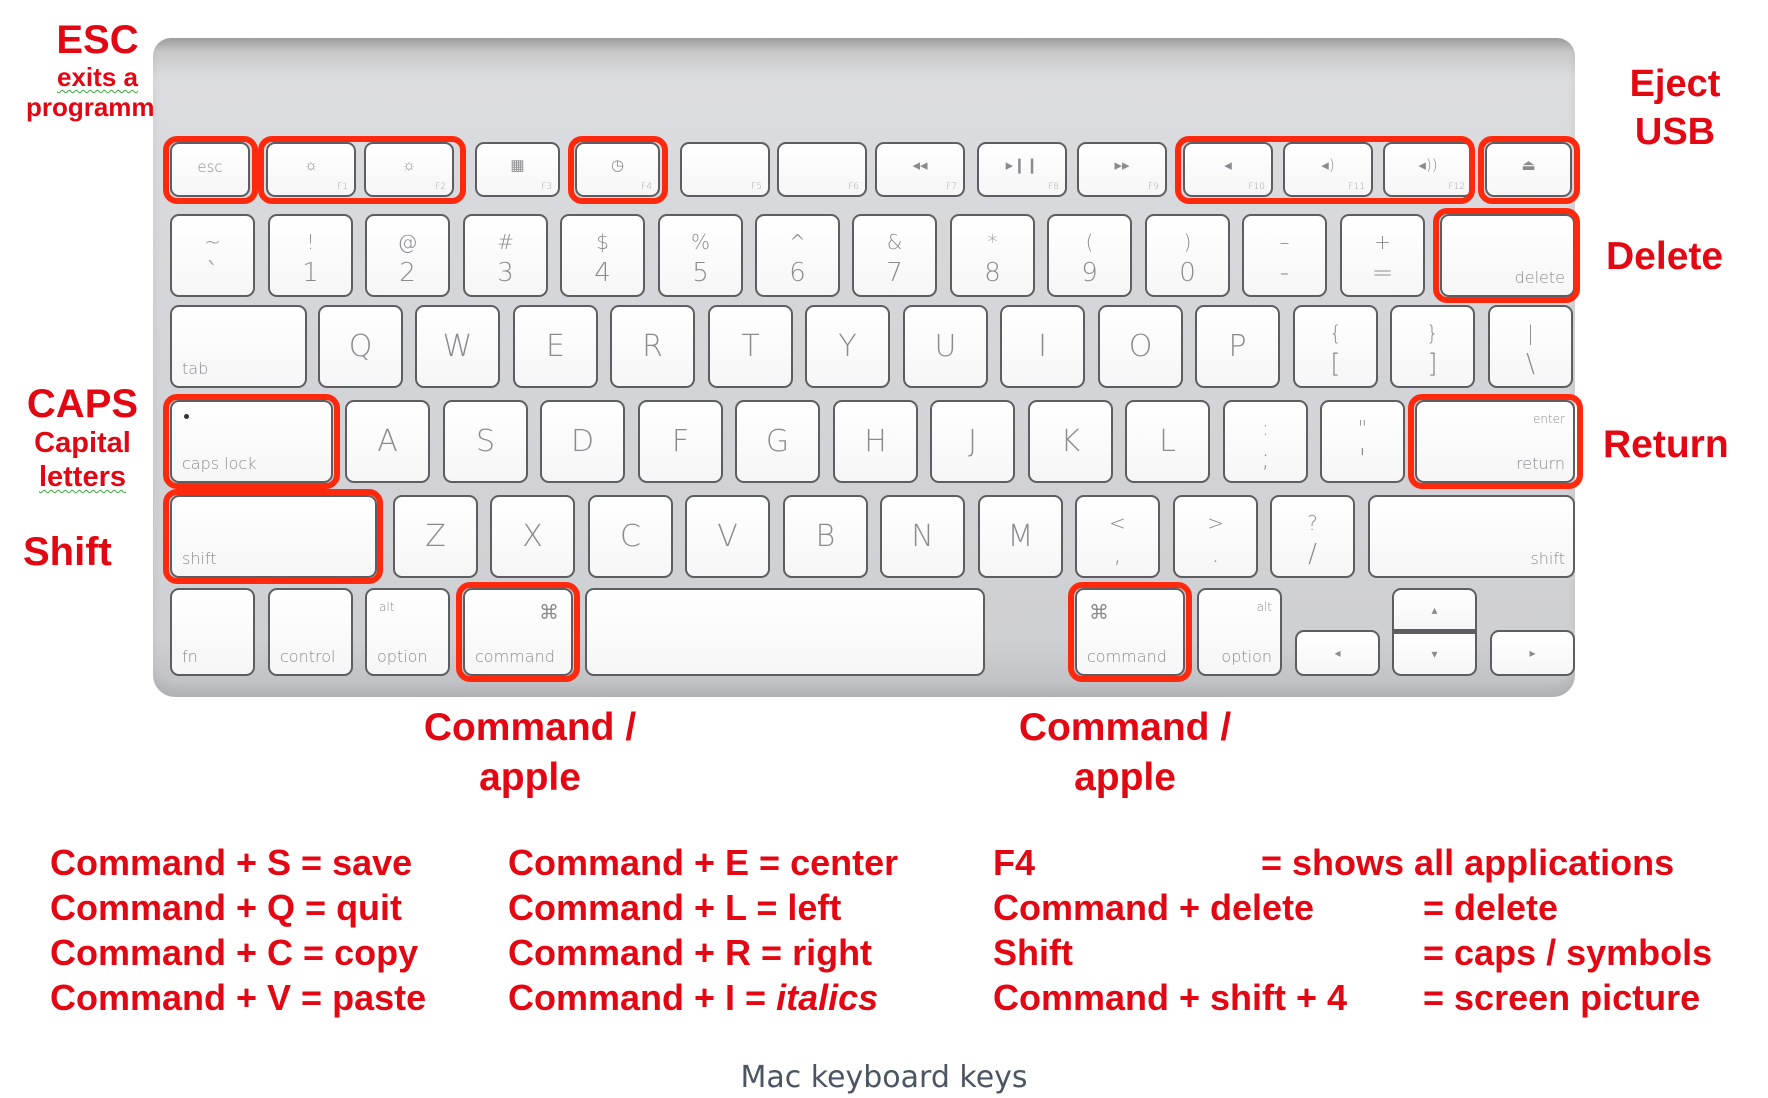 The height and width of the screenshot is (1098, 1768). I want to click on key-n: N, so click(922, 536).